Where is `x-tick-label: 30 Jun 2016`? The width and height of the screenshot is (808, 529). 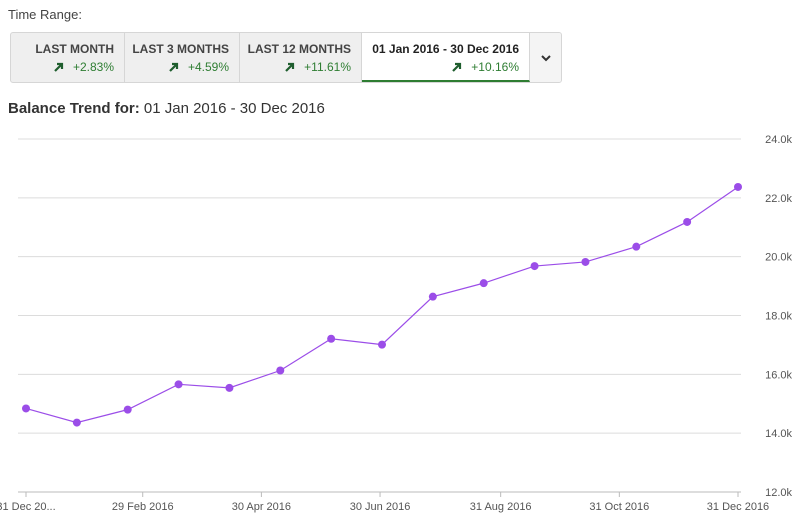
x-tick-label: 30 Jun 2016 is located at coordinates (380, 507).